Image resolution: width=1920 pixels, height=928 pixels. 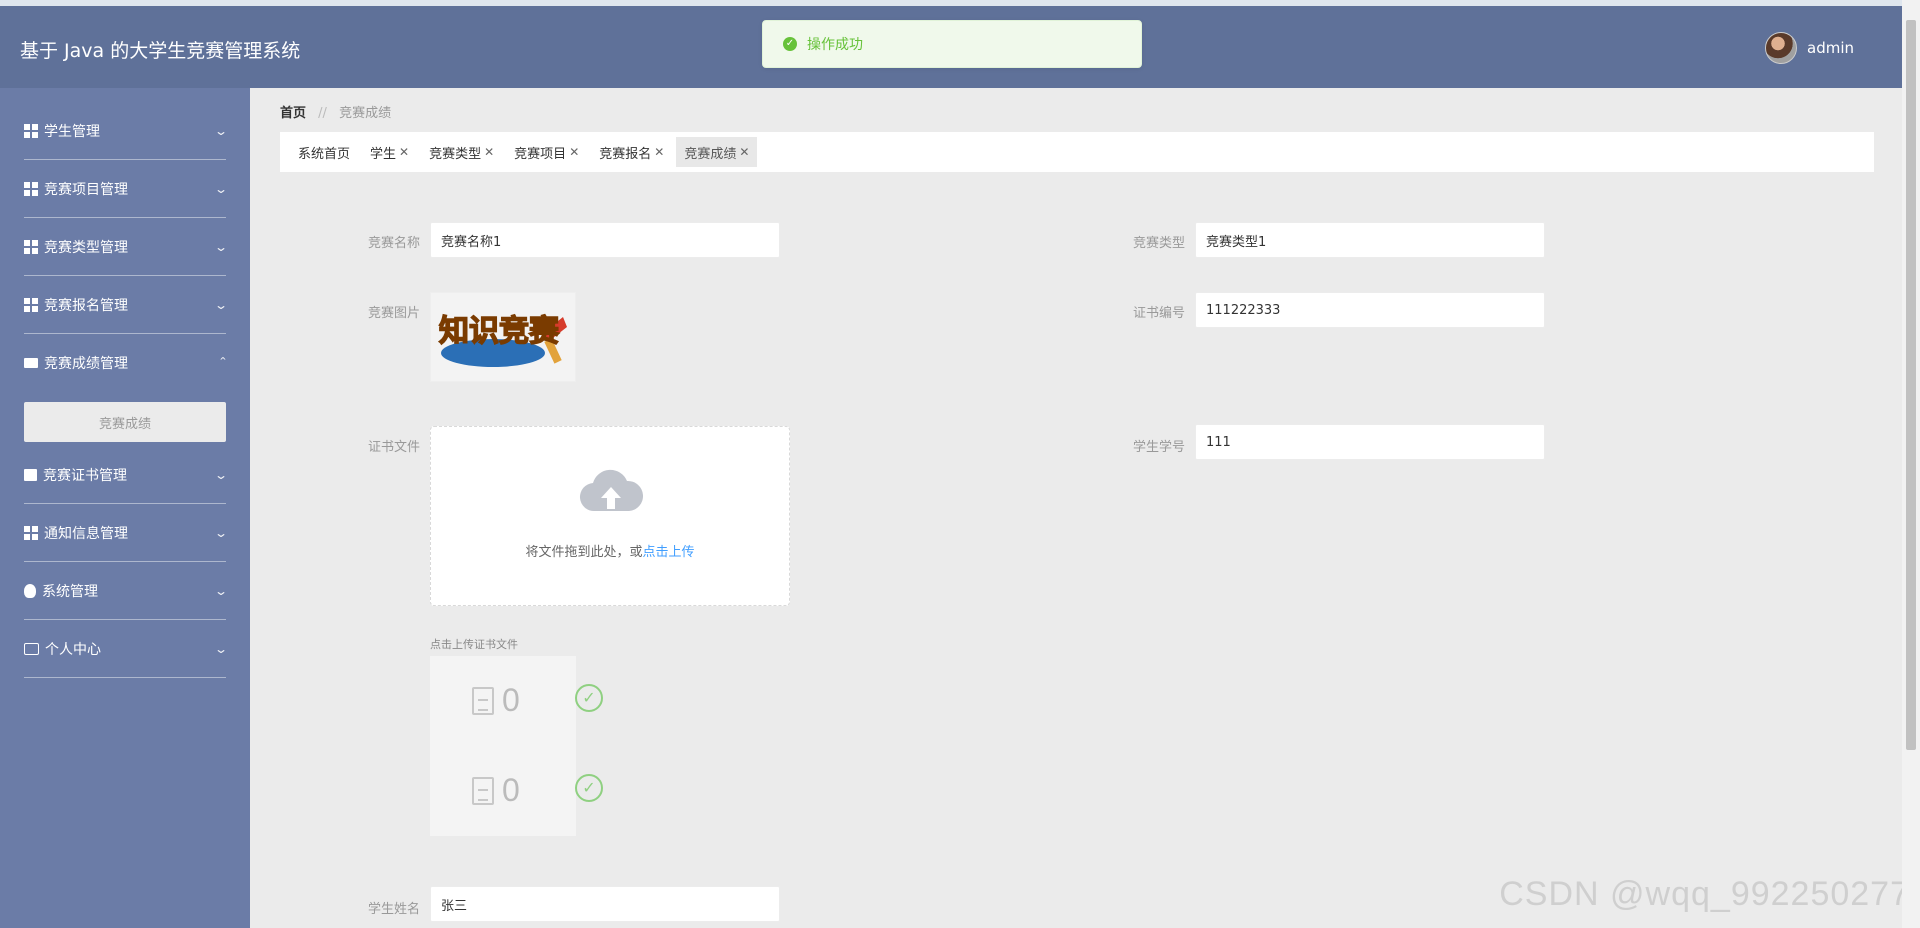 I want to click on upload-hint: 点击上传证书文件, so click(x=474, y=644).